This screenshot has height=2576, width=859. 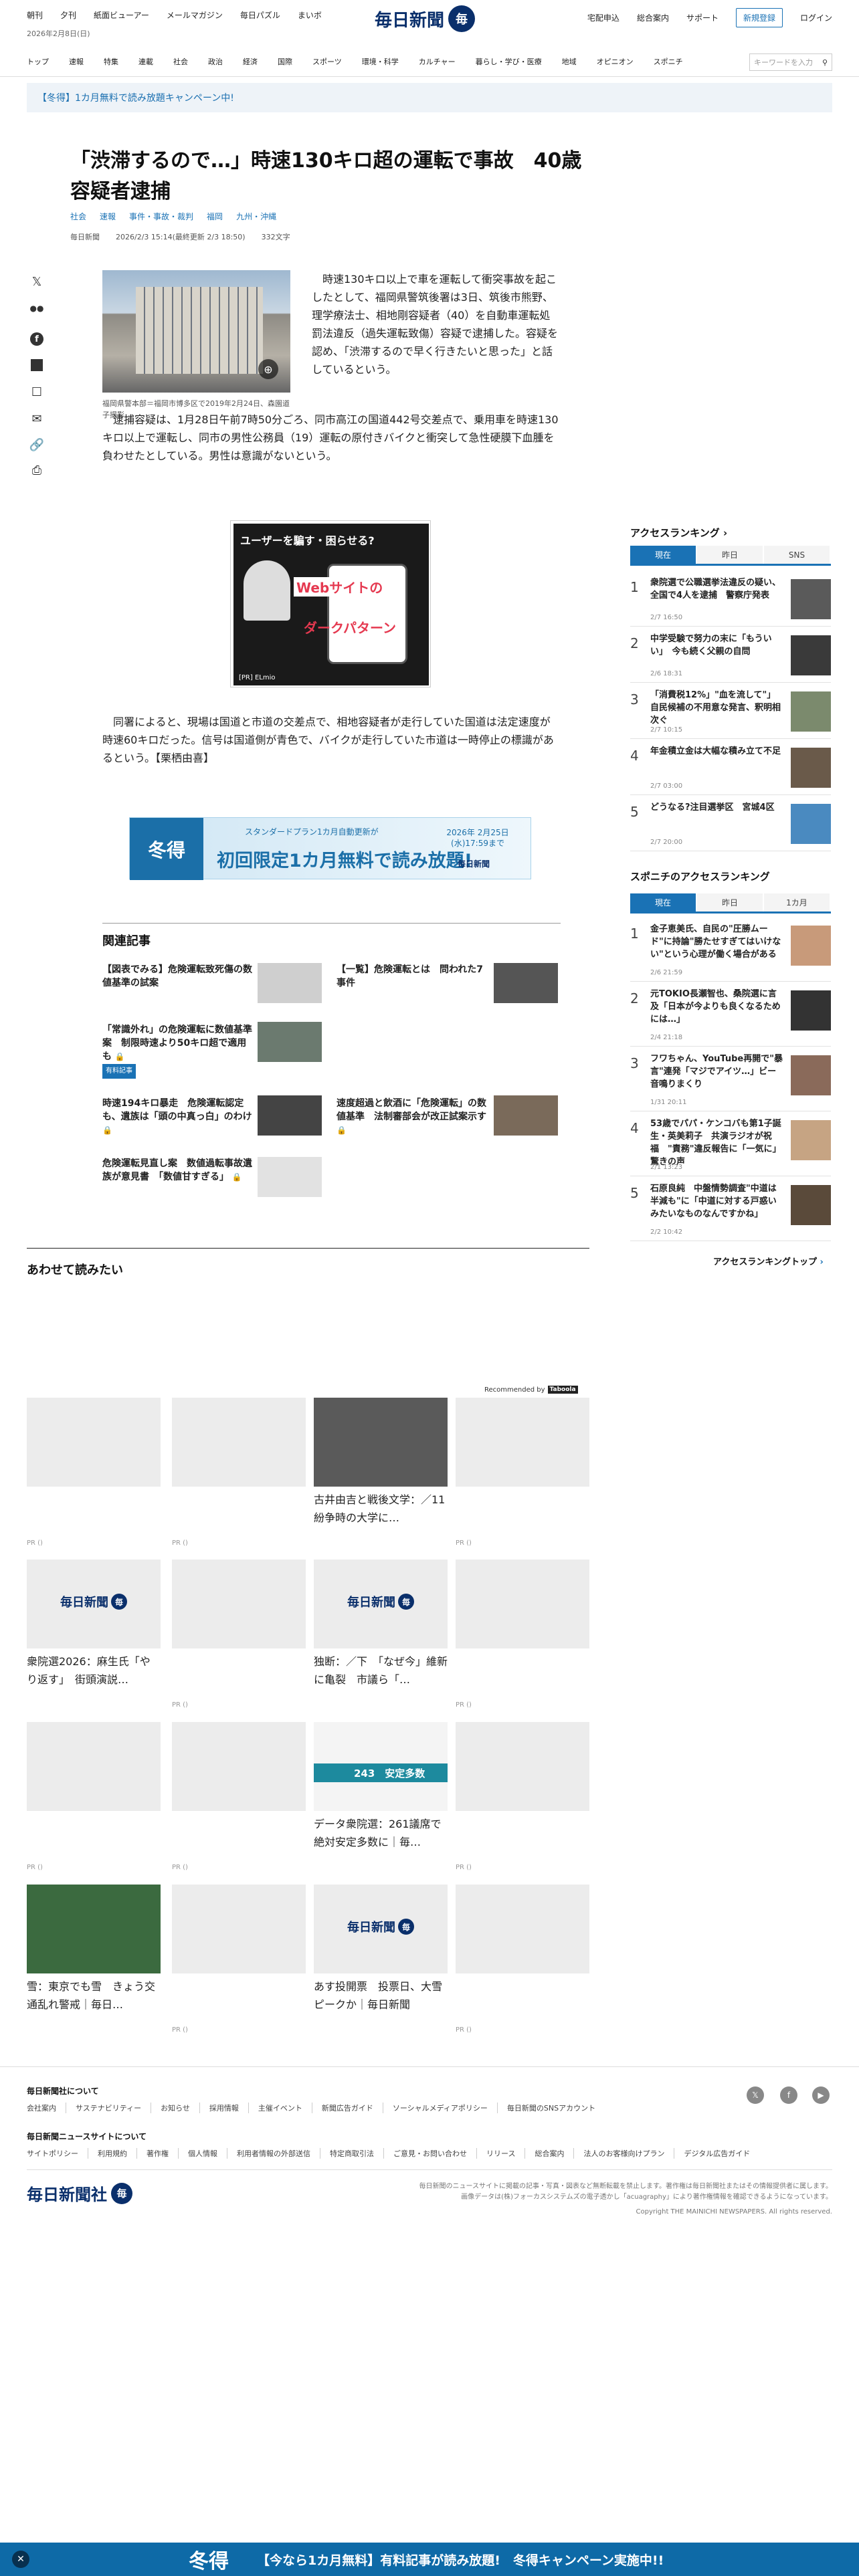 I want to click on footer-link: 個人情報, so click(x=203, y=2153).